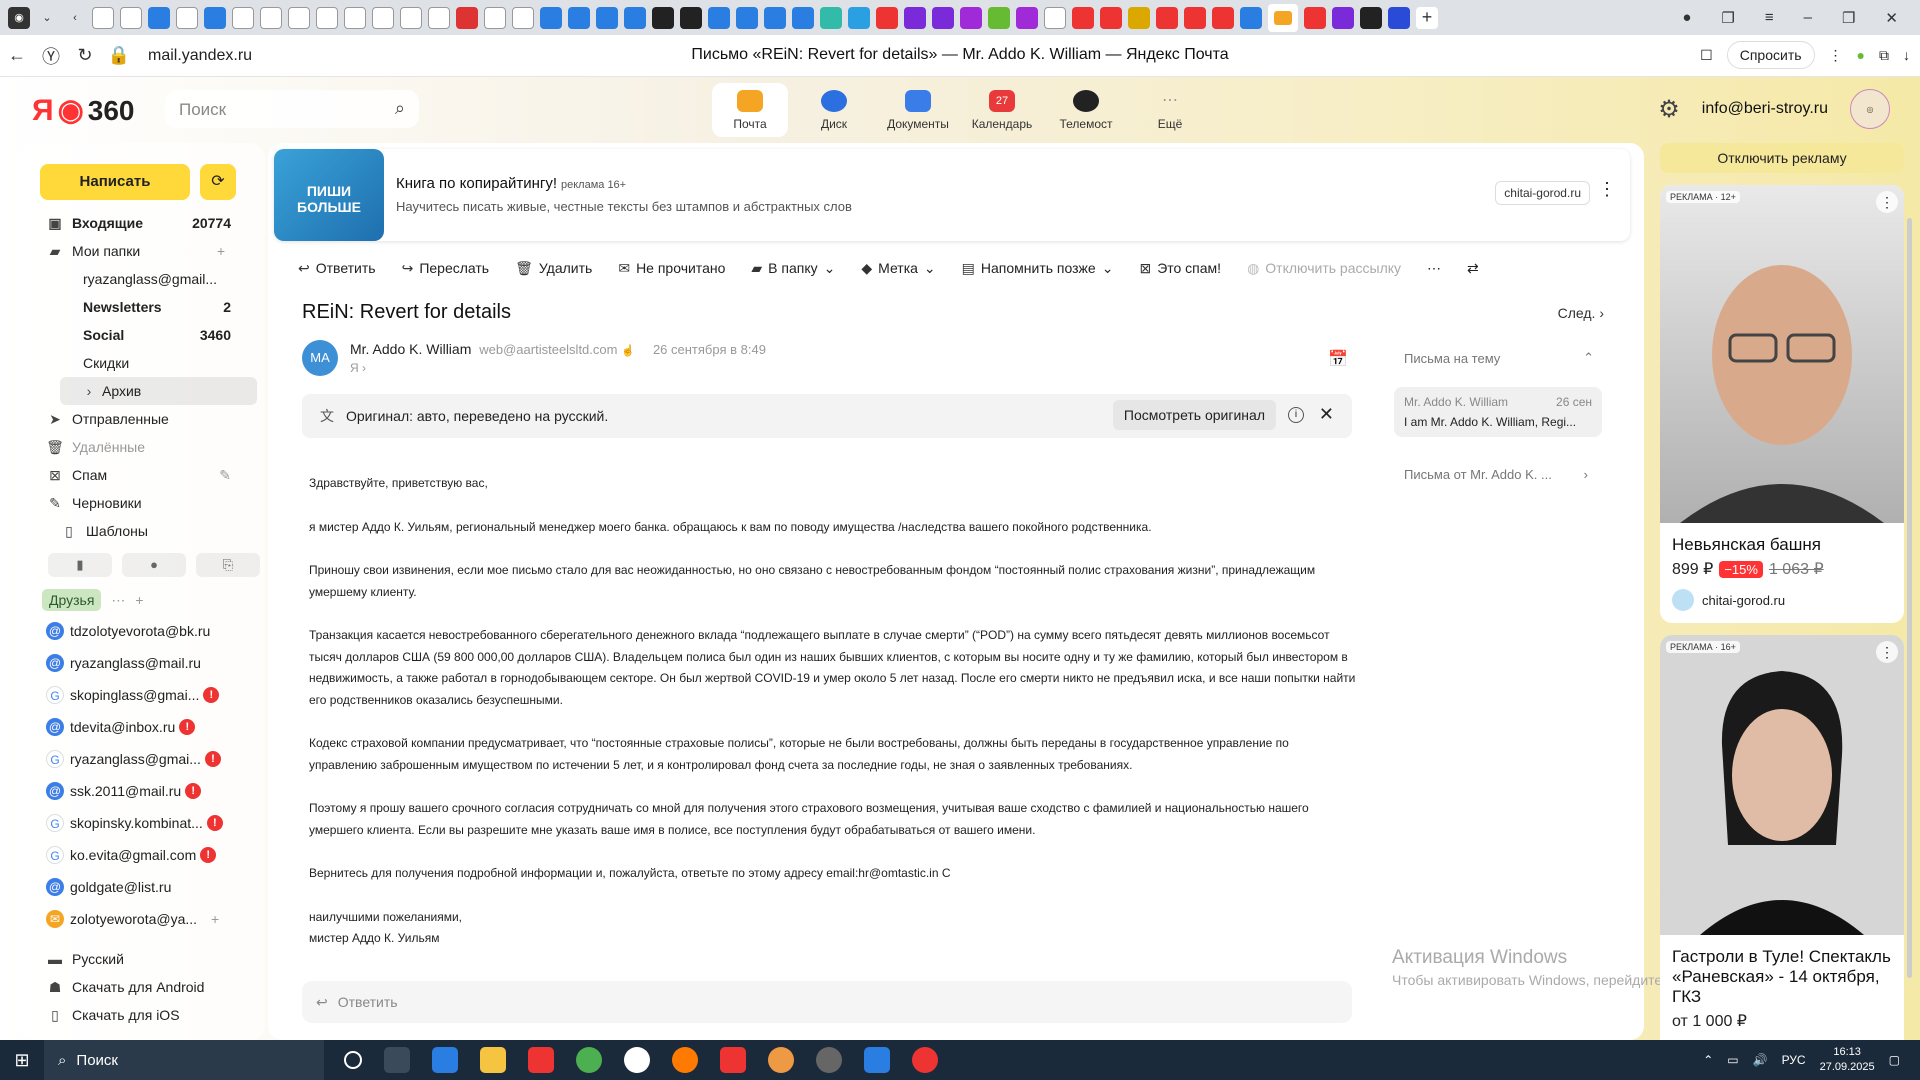 This screenshot has width=1920, height=1080. What do you see at coordinates (80, 565) in the screenshot?
I see `bookmark-filter-icon: ▮` at bounding box center [80, 565].